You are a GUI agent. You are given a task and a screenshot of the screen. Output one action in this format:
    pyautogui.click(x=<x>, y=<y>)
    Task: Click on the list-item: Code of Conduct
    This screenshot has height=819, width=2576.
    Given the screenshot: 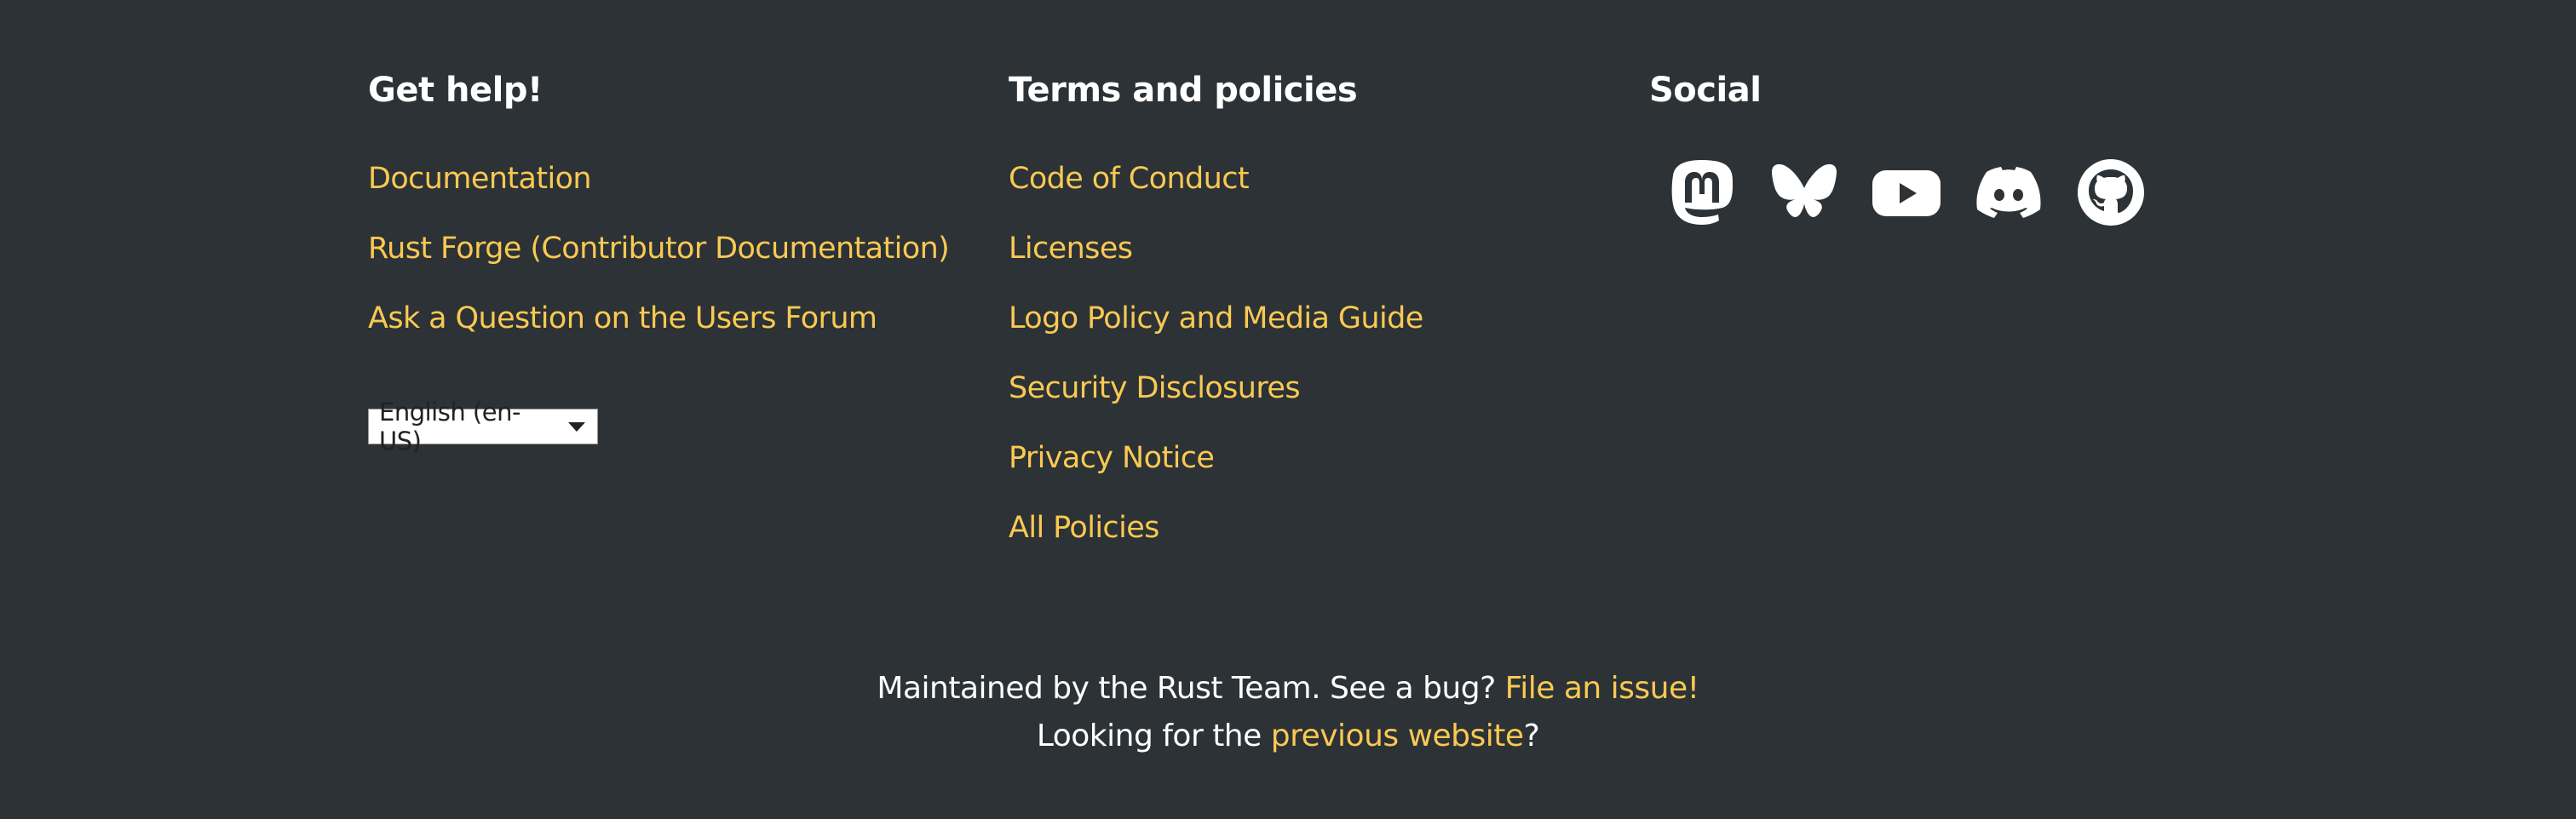 What is the action you would take?
    pyautogui.click(x=1307, y=190)
    